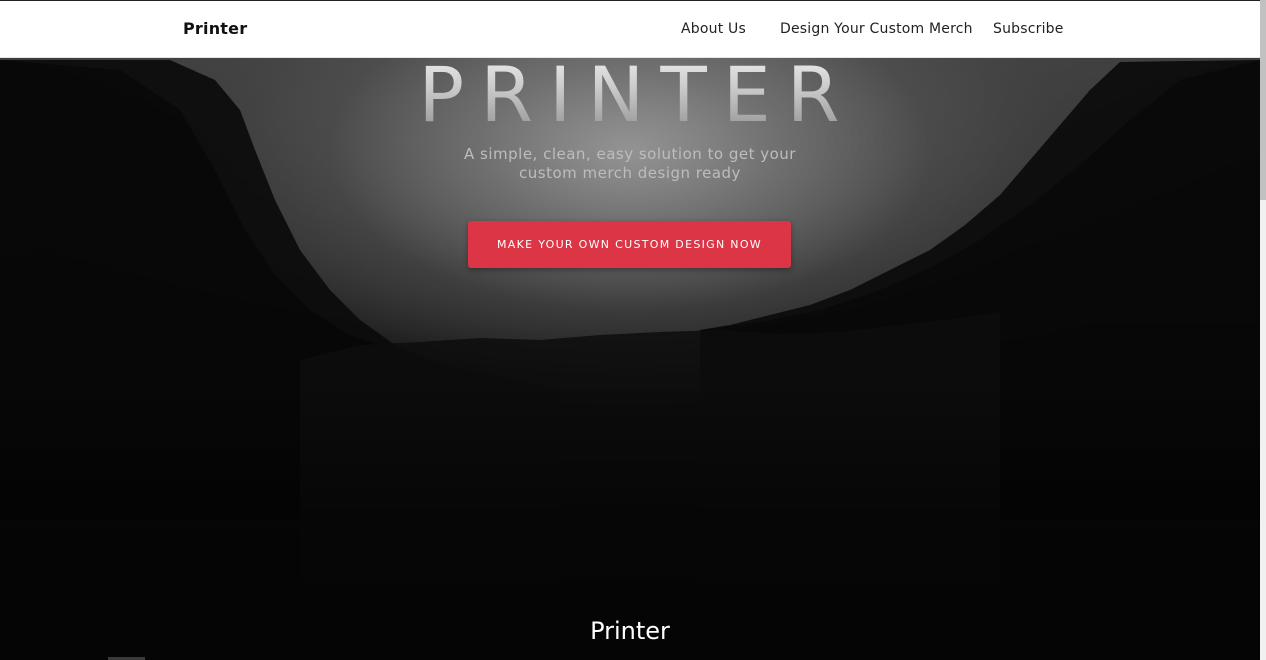 The image size is (1266, 660). Describe the element at coordinates (1263, 330) in the screenshot. I see `vertical-scrollbar` at that location.